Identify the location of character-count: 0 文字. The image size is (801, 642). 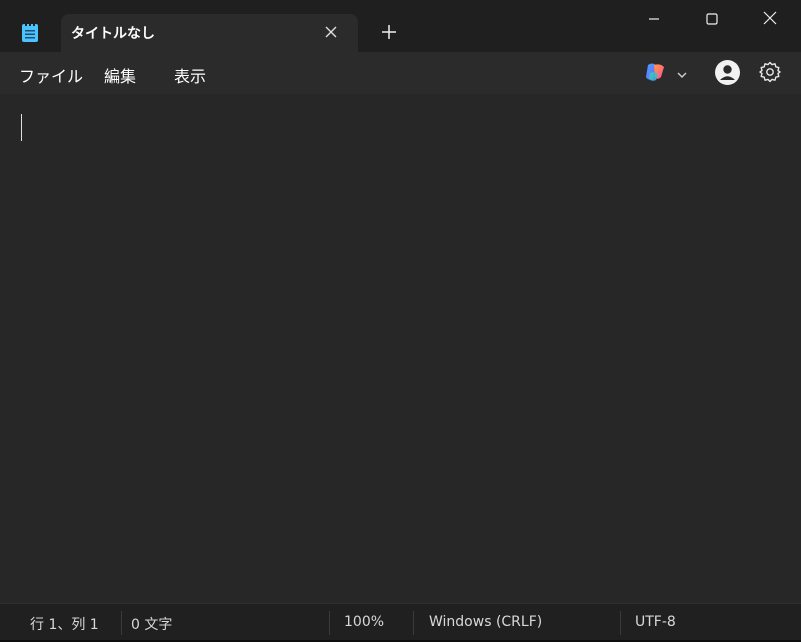
(152, 625).